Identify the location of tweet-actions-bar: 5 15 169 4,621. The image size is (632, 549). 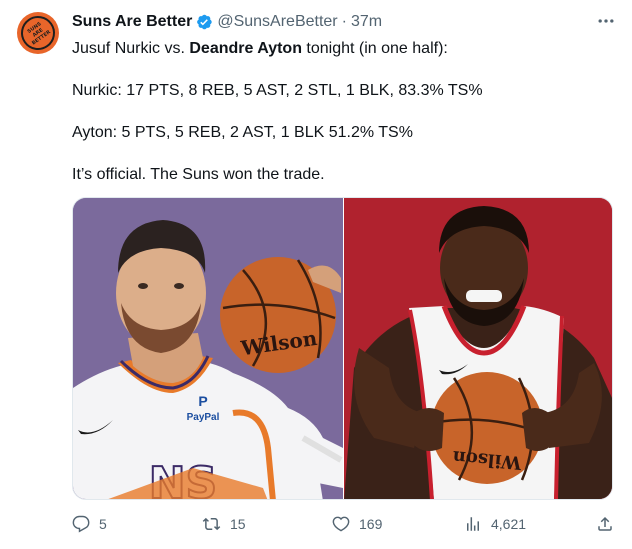
(344, 525).